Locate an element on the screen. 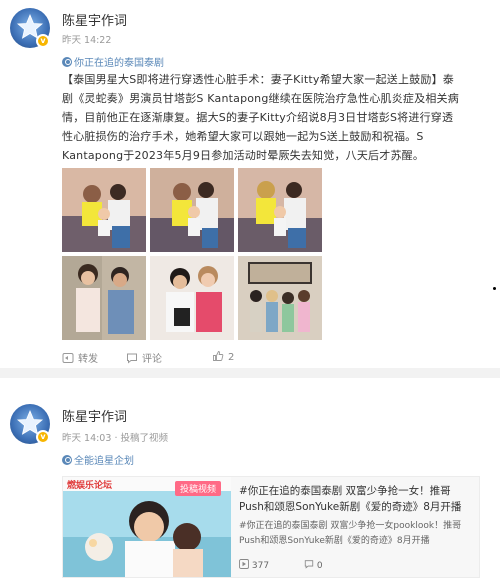  topic-tag: 你正在追的泰国泰剧 is located at coordinates (113, 61).